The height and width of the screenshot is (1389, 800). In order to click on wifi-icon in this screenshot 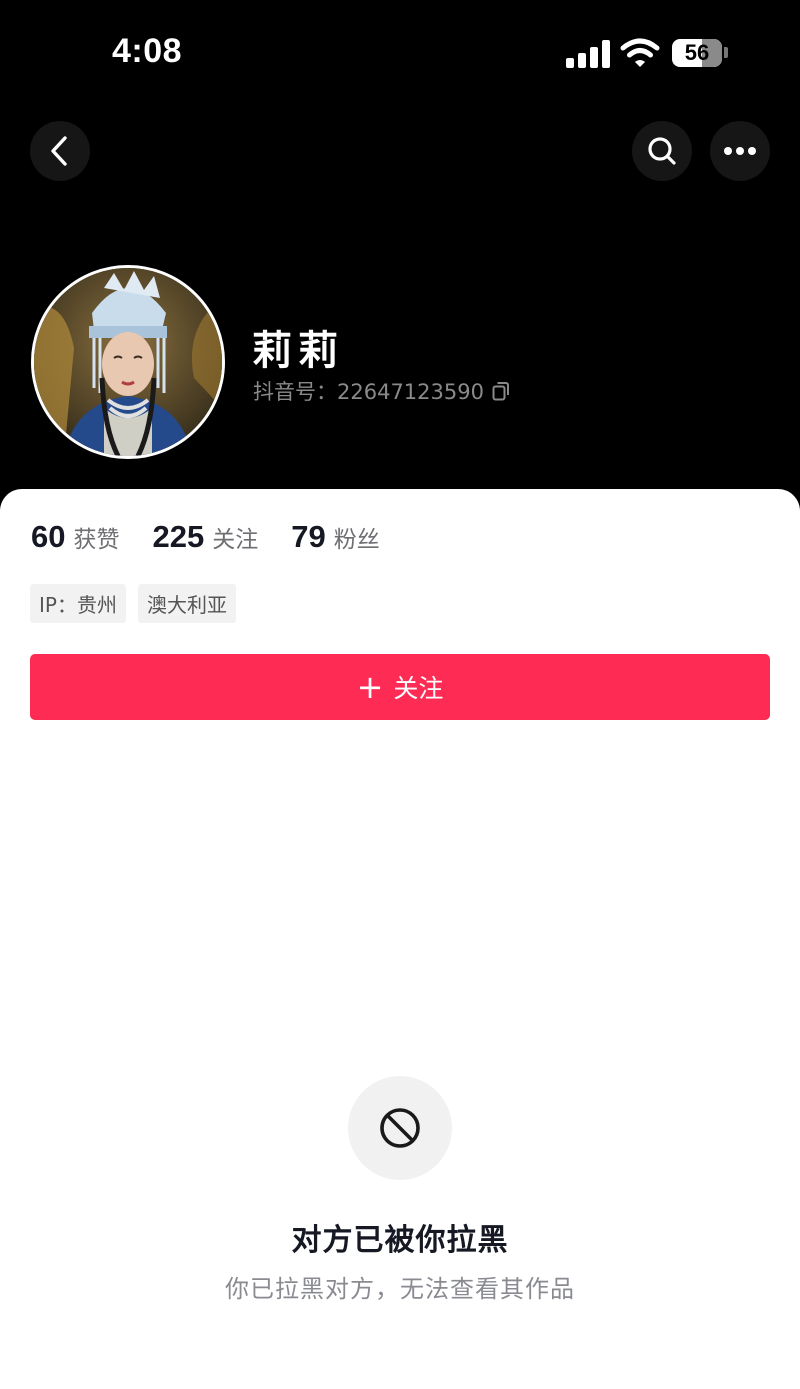, I will do `click(640, 52)`.